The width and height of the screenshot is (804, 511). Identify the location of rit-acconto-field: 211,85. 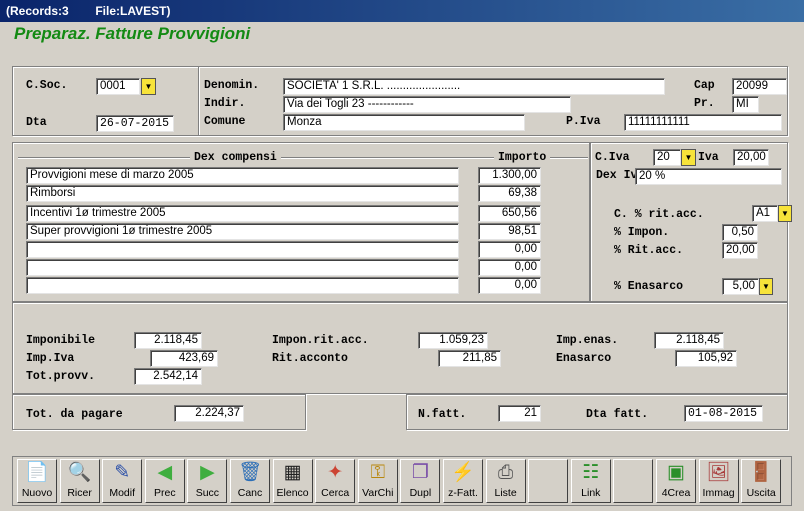
(469, 358).